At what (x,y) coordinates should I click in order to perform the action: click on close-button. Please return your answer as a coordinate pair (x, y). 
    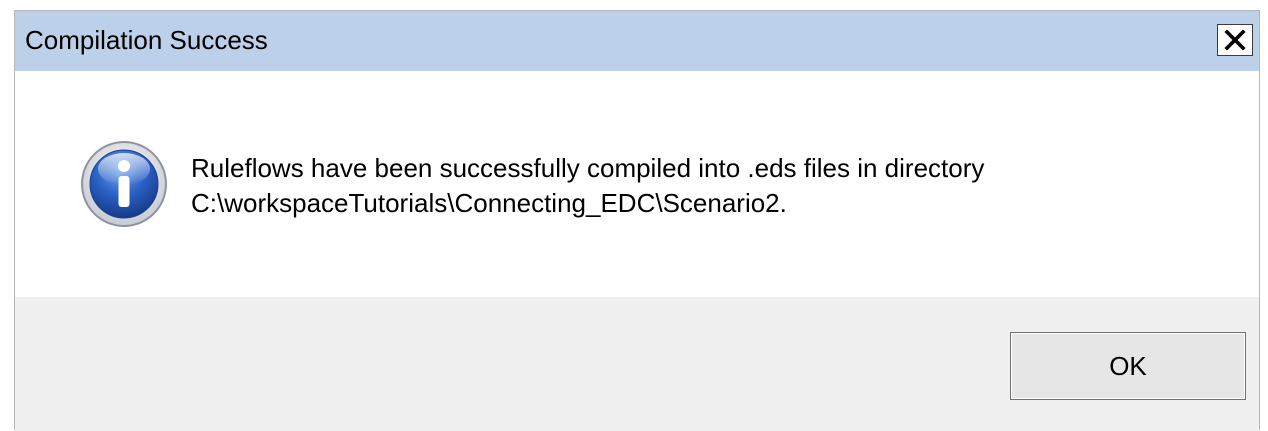
    Looking at the image, I should click on (1235, 40).